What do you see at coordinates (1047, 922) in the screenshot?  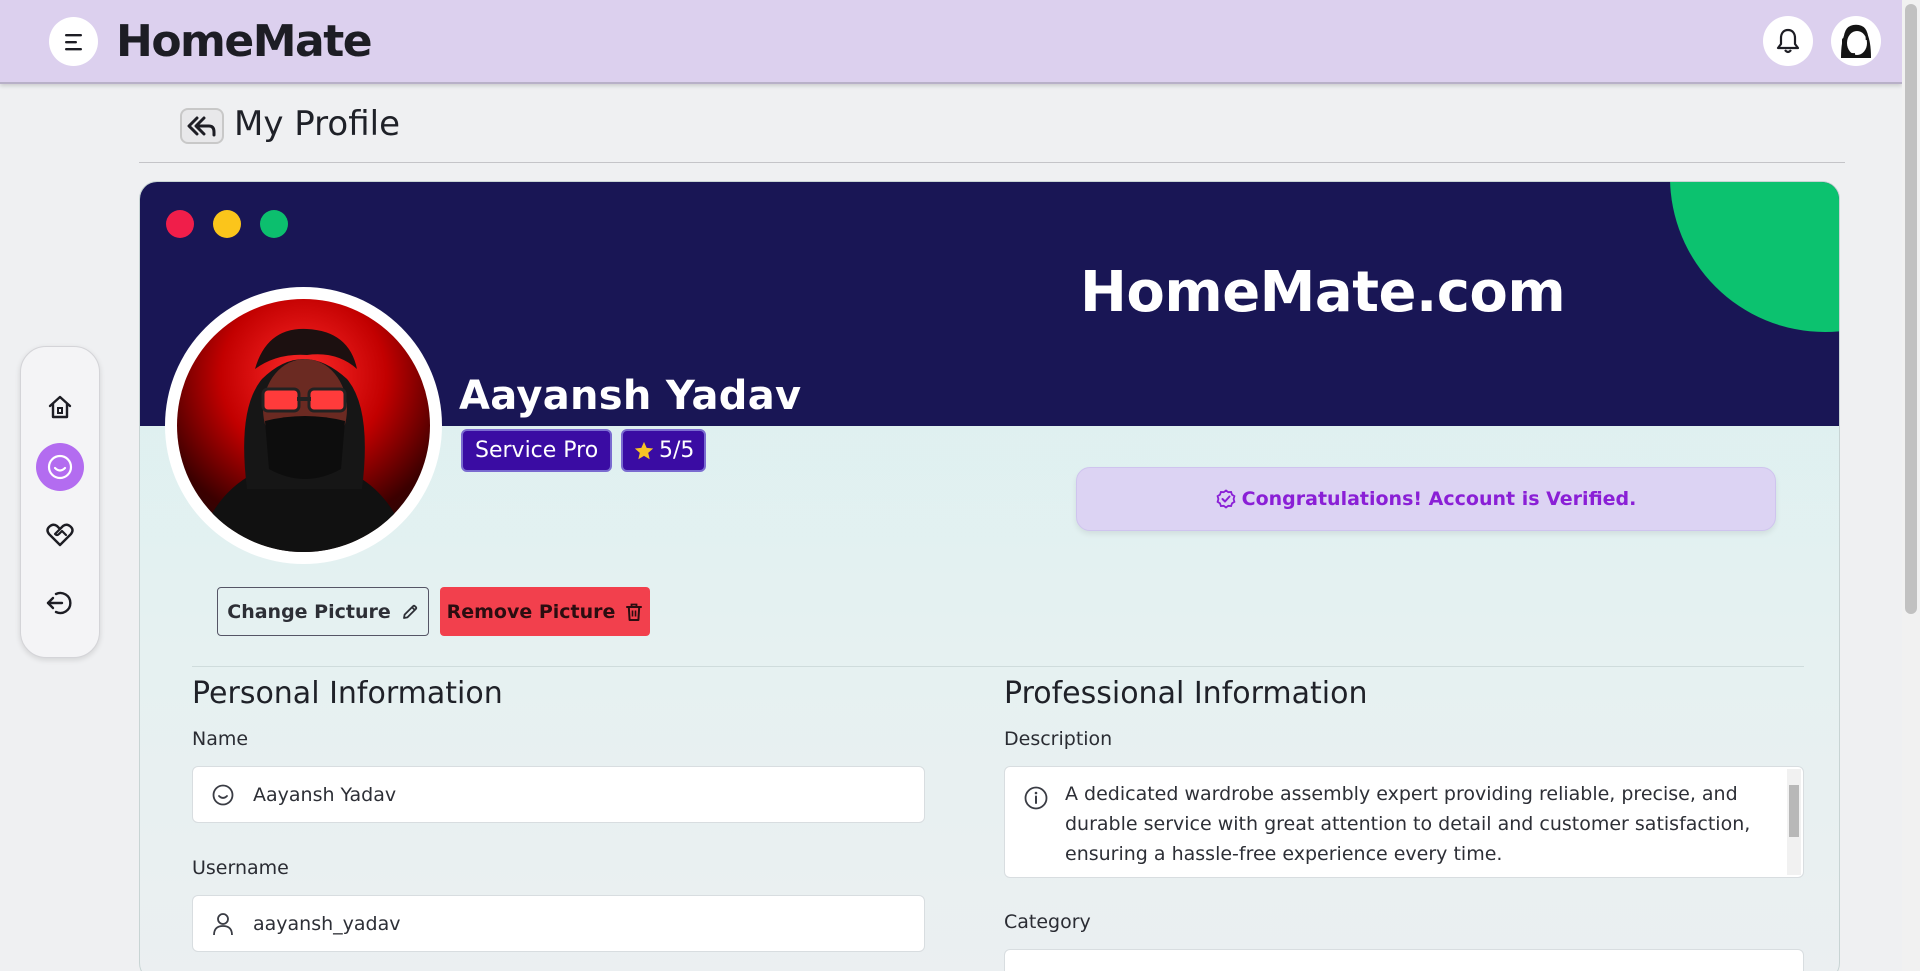 I see `category-label: Category` at bounding box center [1047, 922].